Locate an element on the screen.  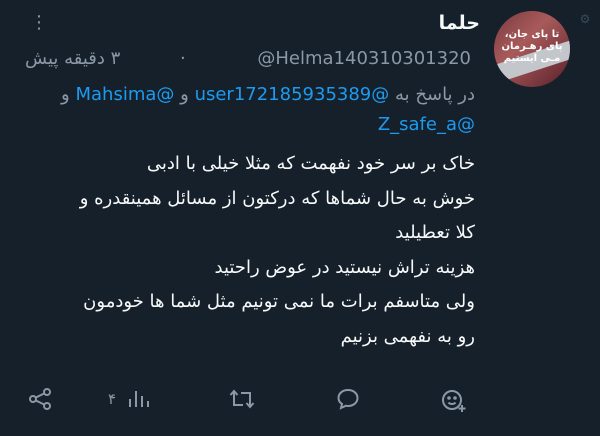
avatar-caption: تا پای جان، پای رهـرمان مـی ایستیم is located at coordinates (532, 46).